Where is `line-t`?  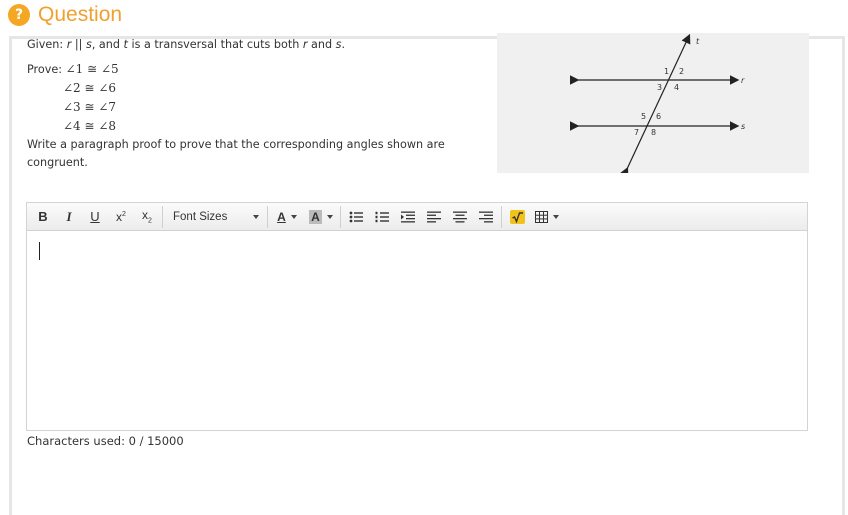
line-t is located at coordinates (655, 103).